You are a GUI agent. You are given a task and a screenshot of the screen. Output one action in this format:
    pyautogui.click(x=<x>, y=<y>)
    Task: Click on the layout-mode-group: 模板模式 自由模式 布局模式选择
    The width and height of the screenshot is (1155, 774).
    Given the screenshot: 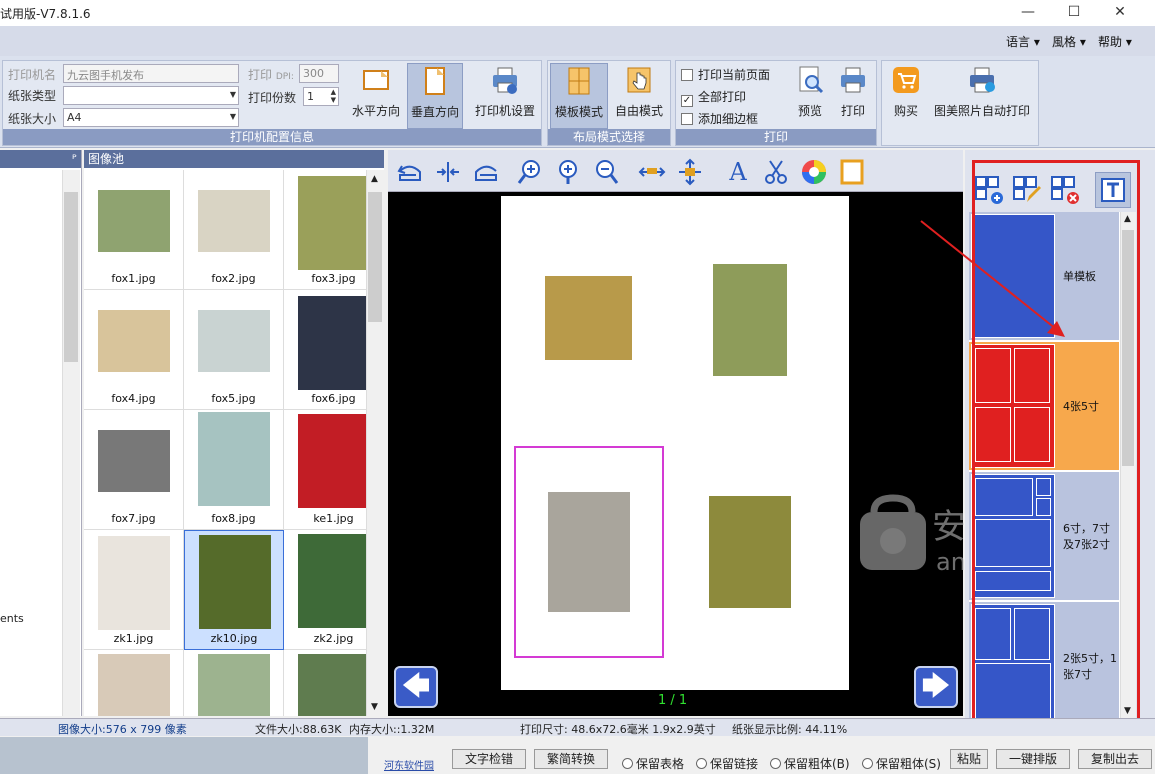 What is the action you would take?
    pyautogui.click(x=609, y=103)
    